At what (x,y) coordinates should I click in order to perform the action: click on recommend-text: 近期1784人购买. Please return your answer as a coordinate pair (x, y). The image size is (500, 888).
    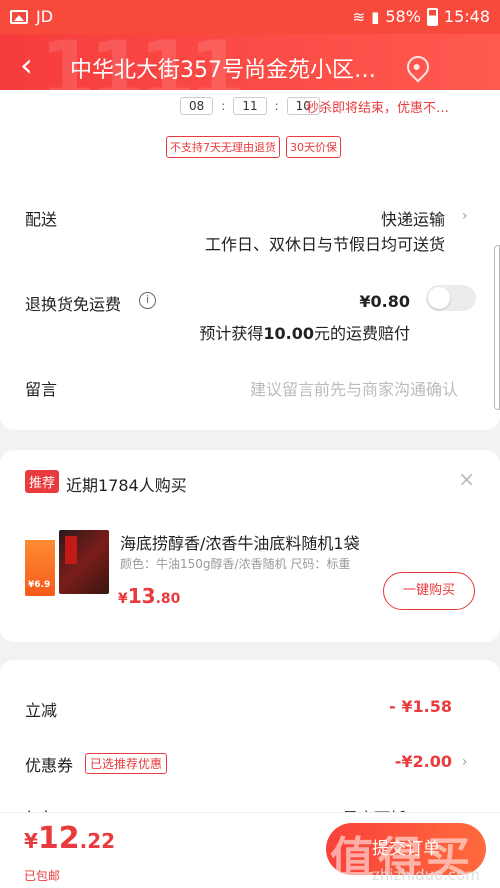
    Looking at the image, I should click on (126, 485).